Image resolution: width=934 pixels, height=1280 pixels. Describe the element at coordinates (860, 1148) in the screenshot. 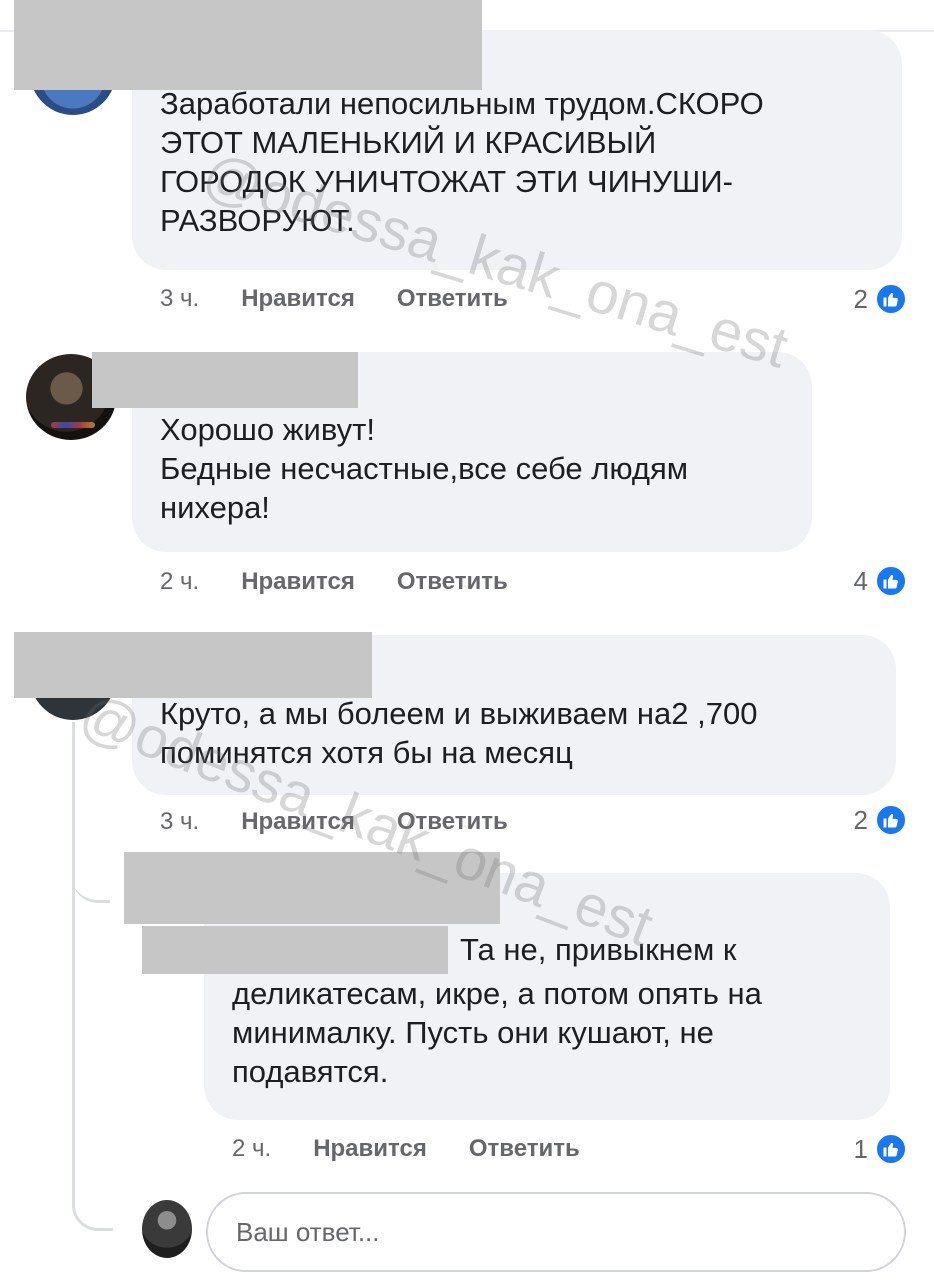

I see `reaction-count: 1` at that location.